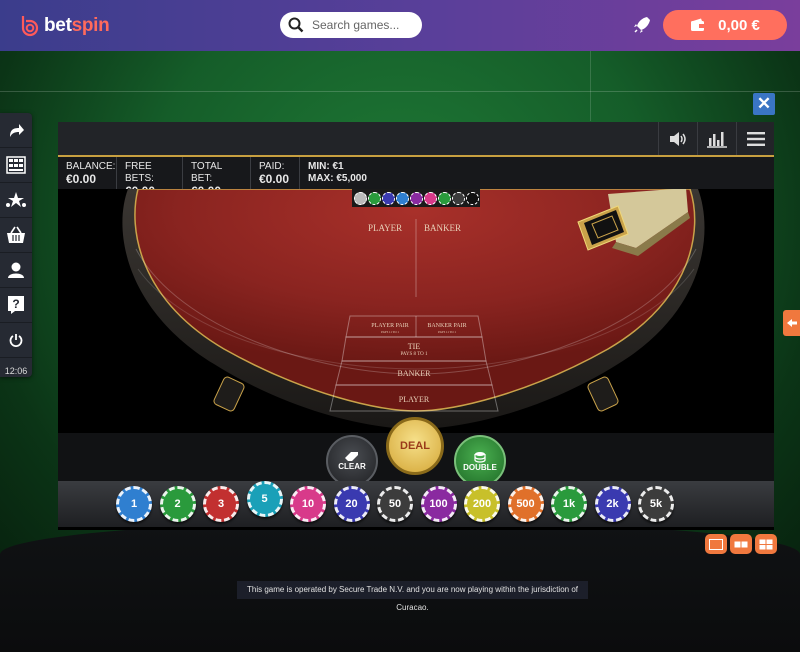 This screenshot has width=800, height=652. What do you see at coordinates (766, 544) in the screenshot?
I see `layout-quad-button` at bounding box center [766, 544].